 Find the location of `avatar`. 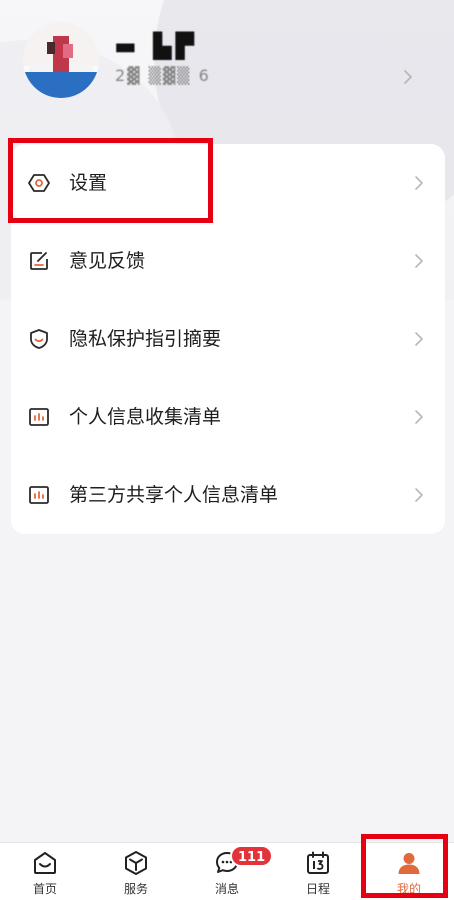

avatar is located at coordinates (61, 60).